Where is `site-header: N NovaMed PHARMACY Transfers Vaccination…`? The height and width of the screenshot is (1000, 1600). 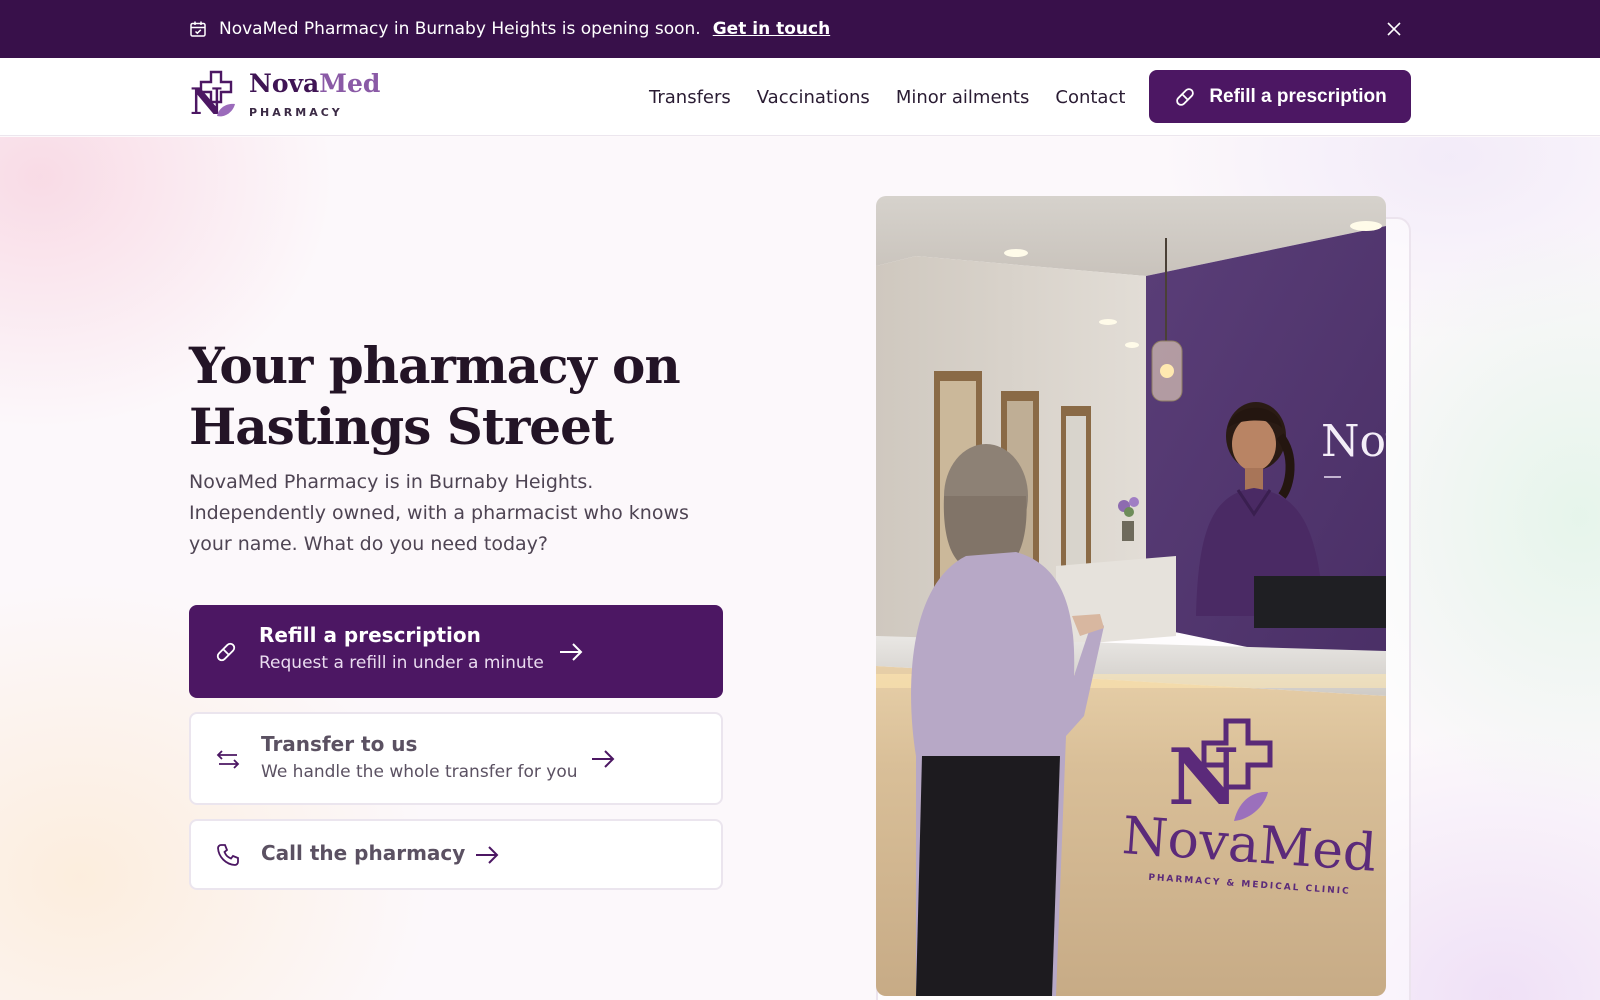 site-header: N NovaMed PHARMACY Transfers Vaccination… is located at coordinates (800, 97).